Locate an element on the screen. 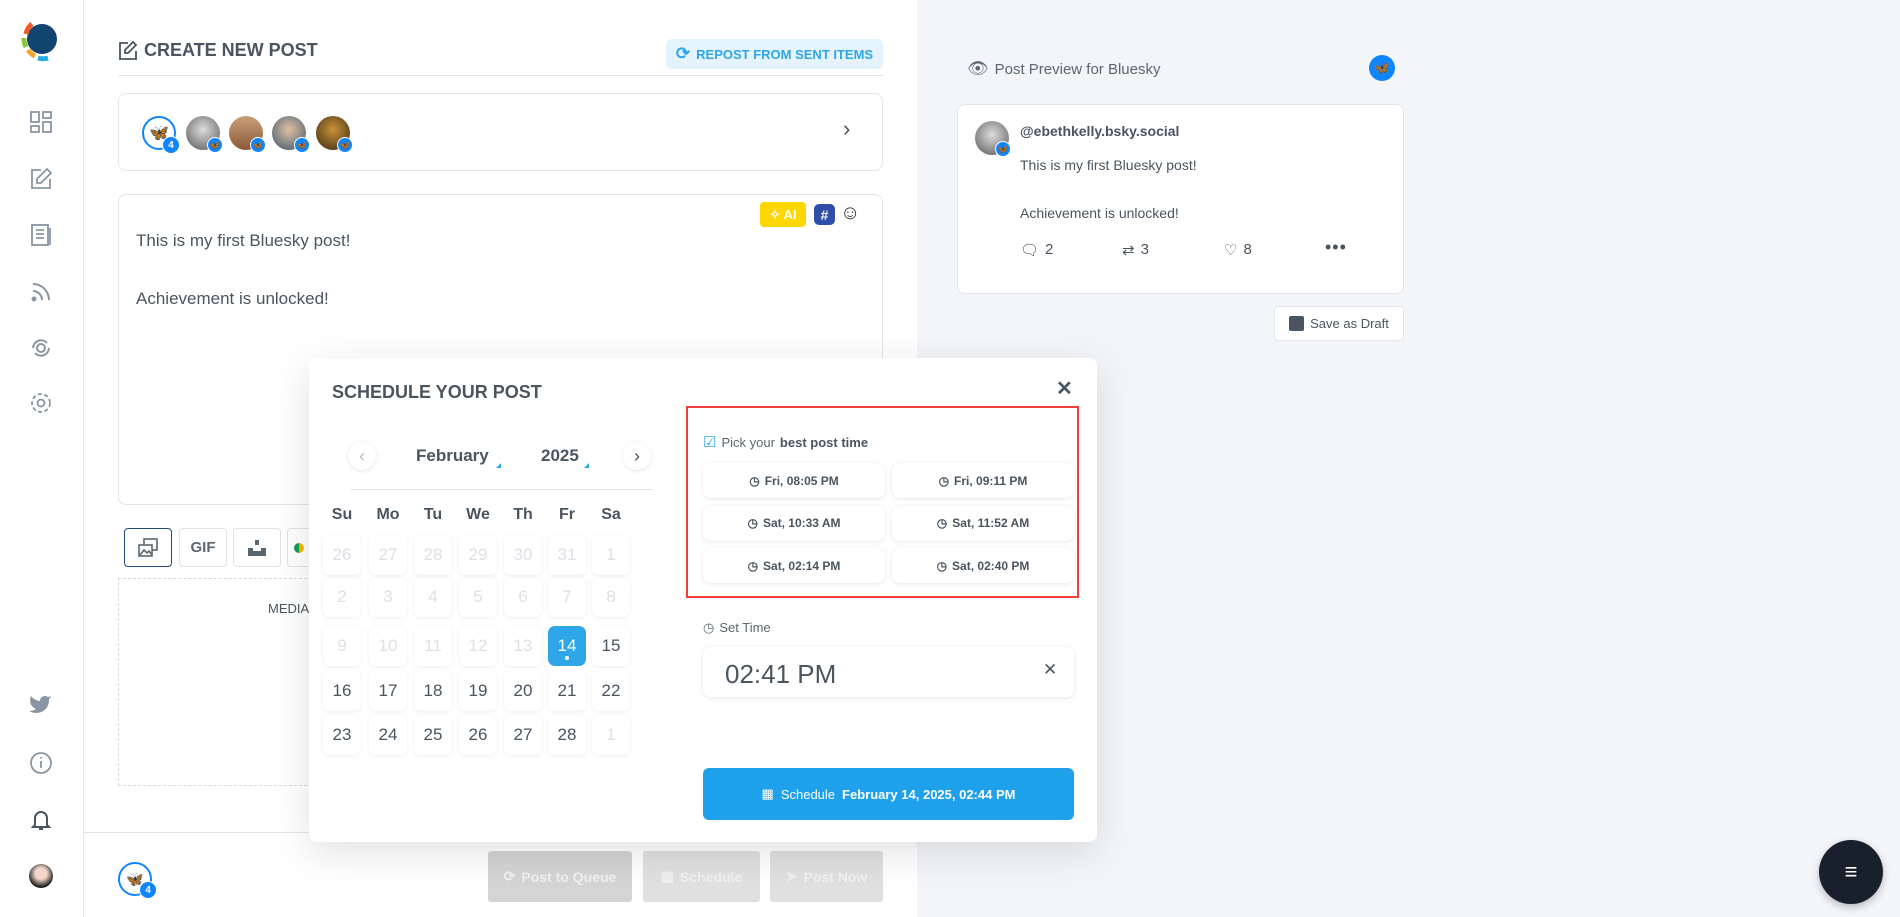  calendar-day: 24 is located at coordinates (388, 735).